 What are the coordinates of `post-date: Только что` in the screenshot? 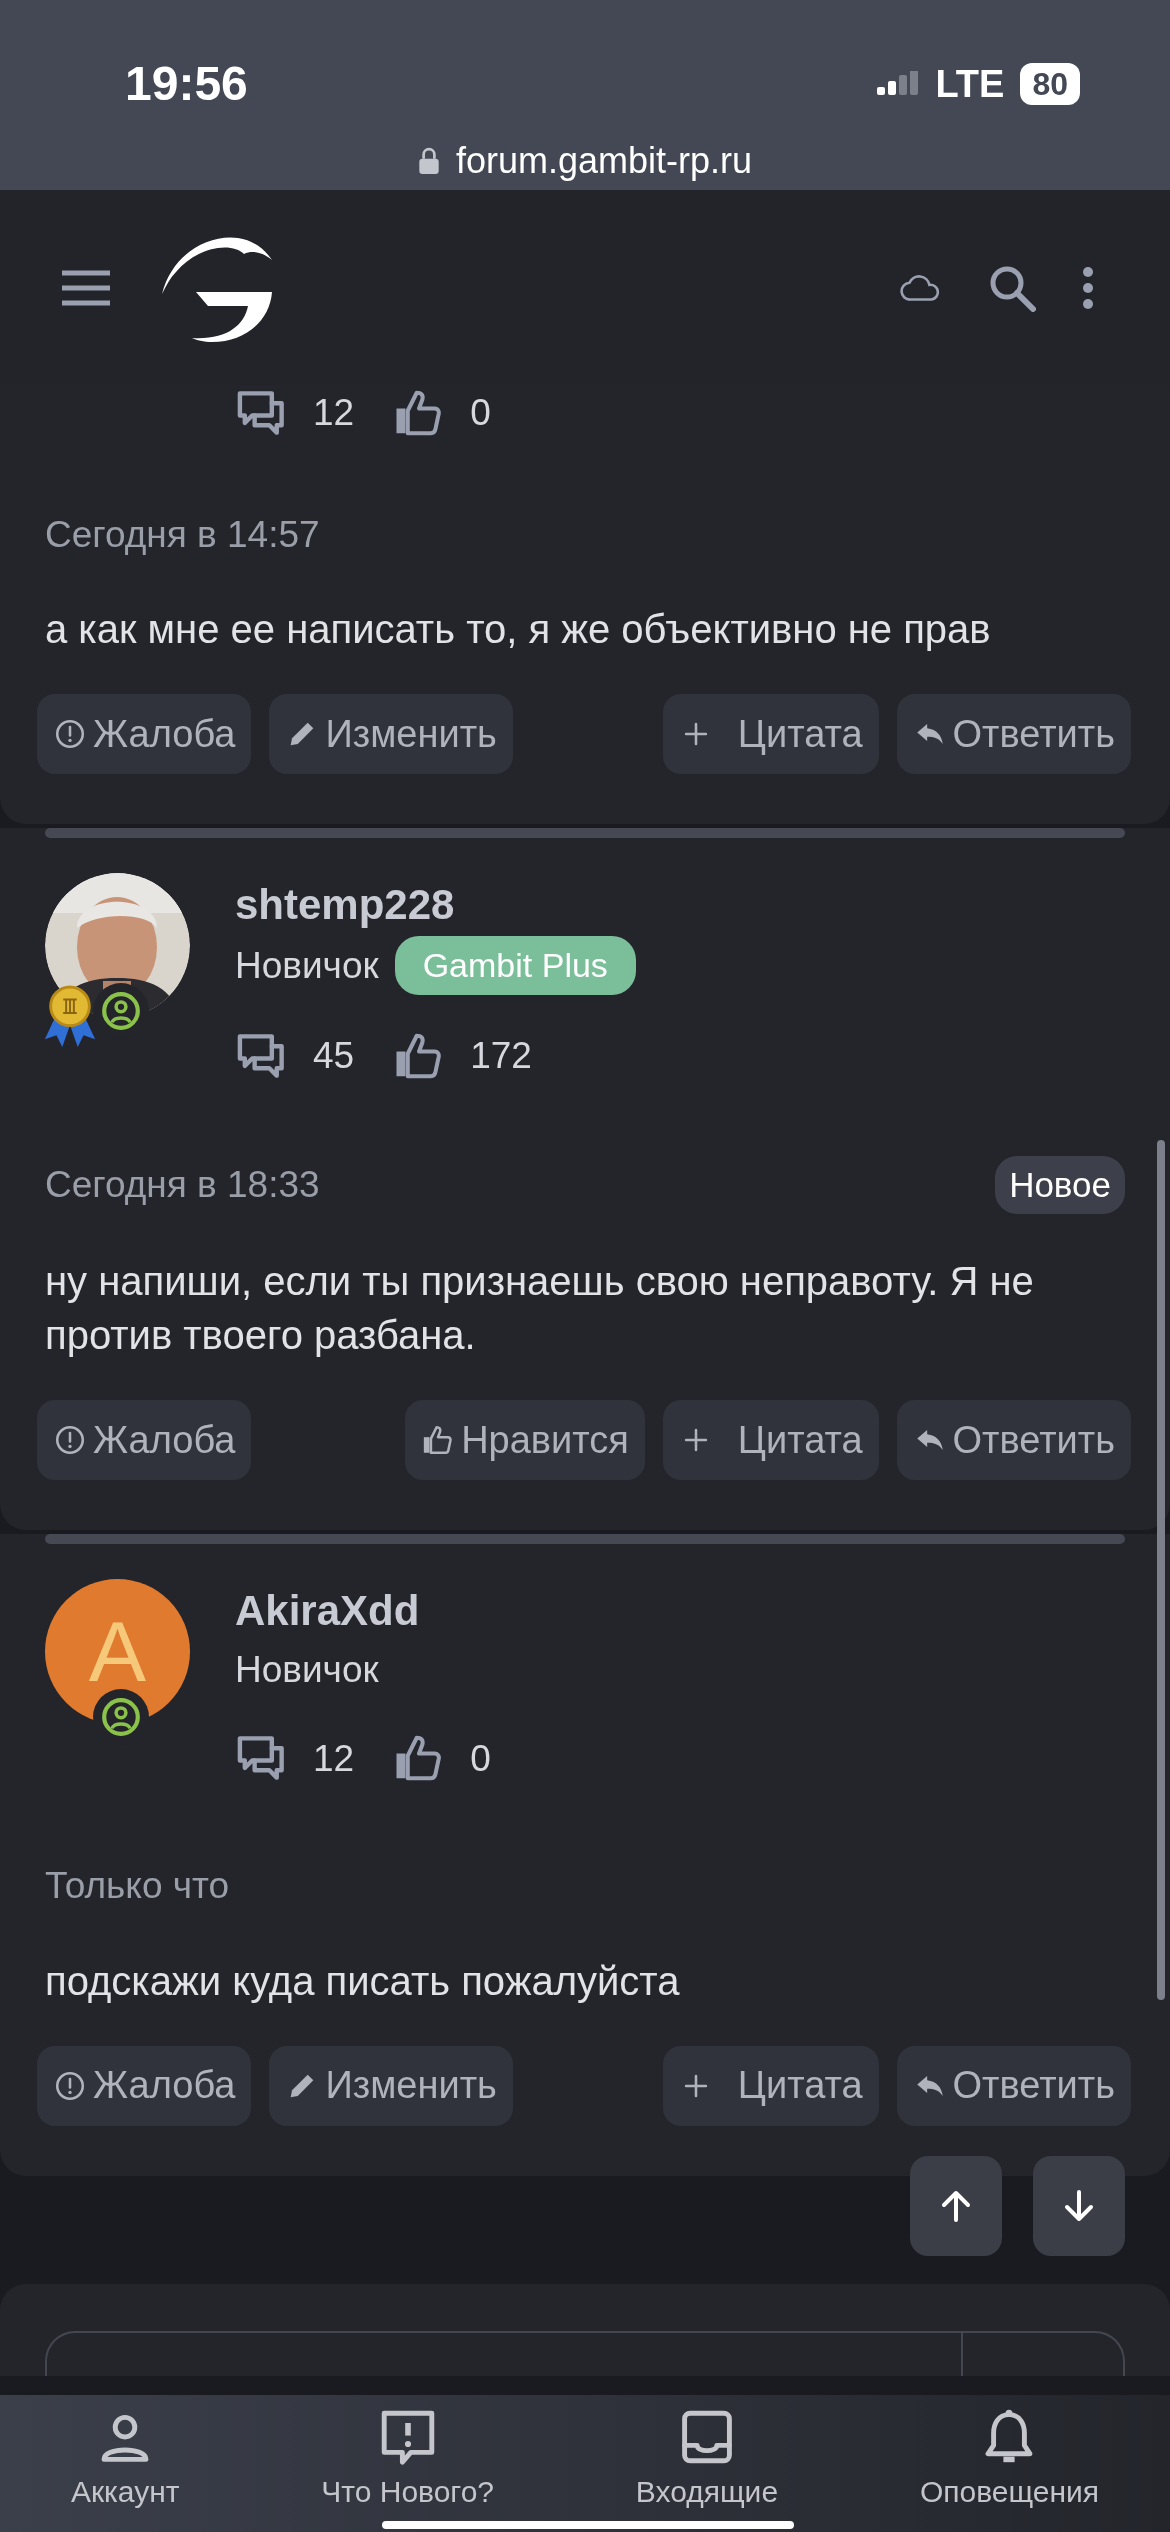 It's located at (137, 1886).